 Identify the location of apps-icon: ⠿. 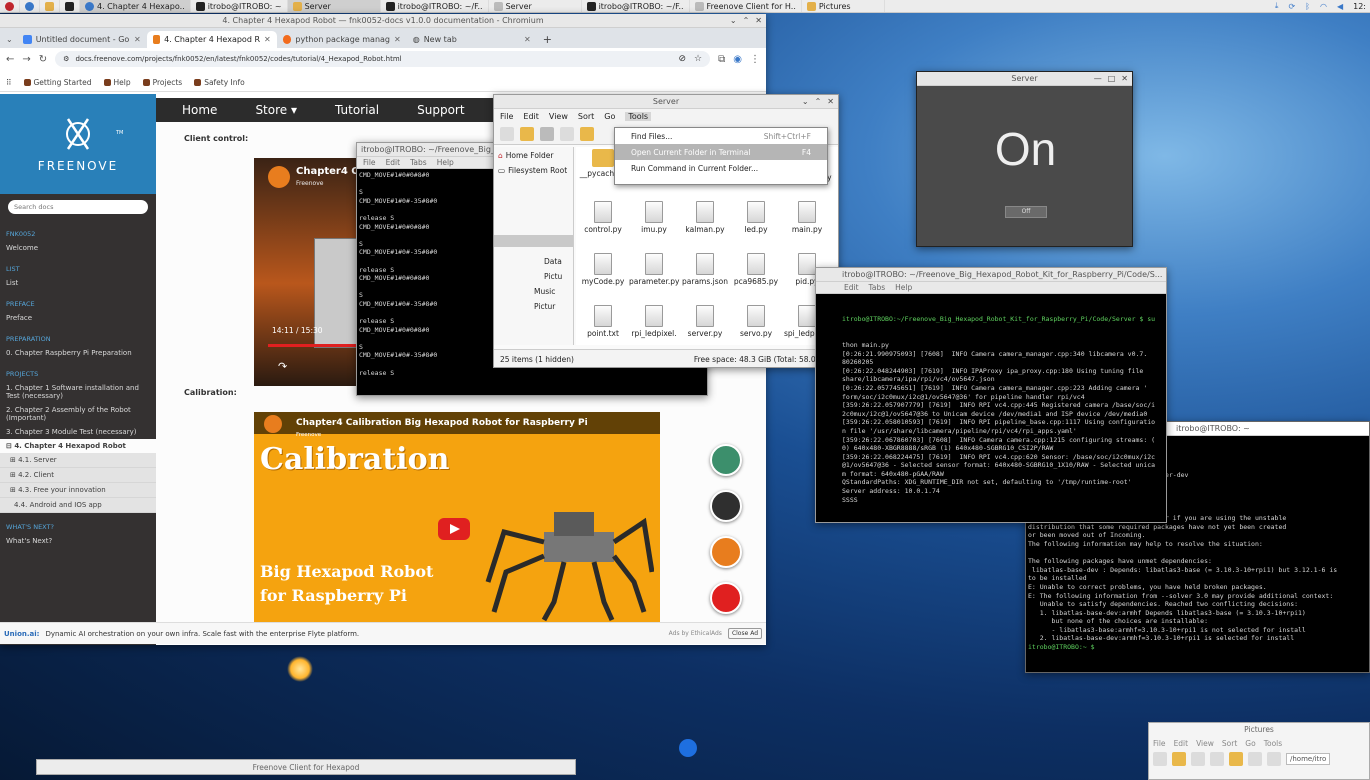
(9, 82).